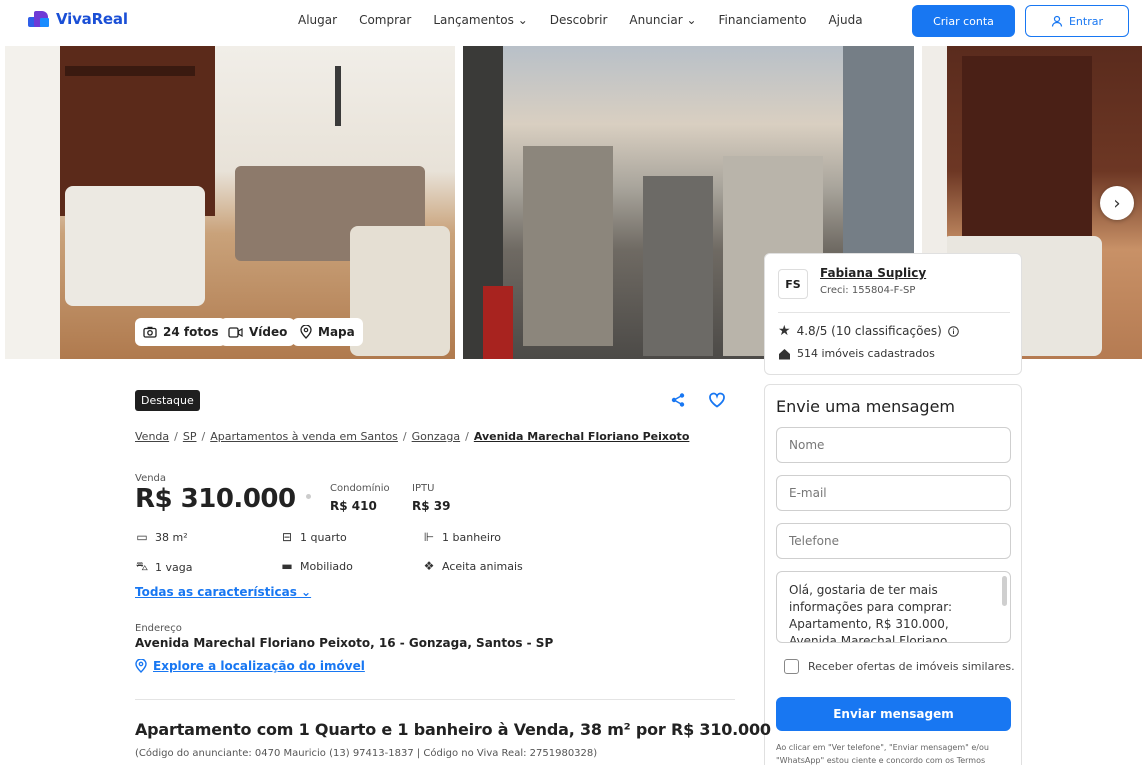 The width and height of the screenshot is (1142, 765). Describe the element at coordinates (845, 20) in the screenshot. I see `nav-item-ajuda: Ajuda` at that location.